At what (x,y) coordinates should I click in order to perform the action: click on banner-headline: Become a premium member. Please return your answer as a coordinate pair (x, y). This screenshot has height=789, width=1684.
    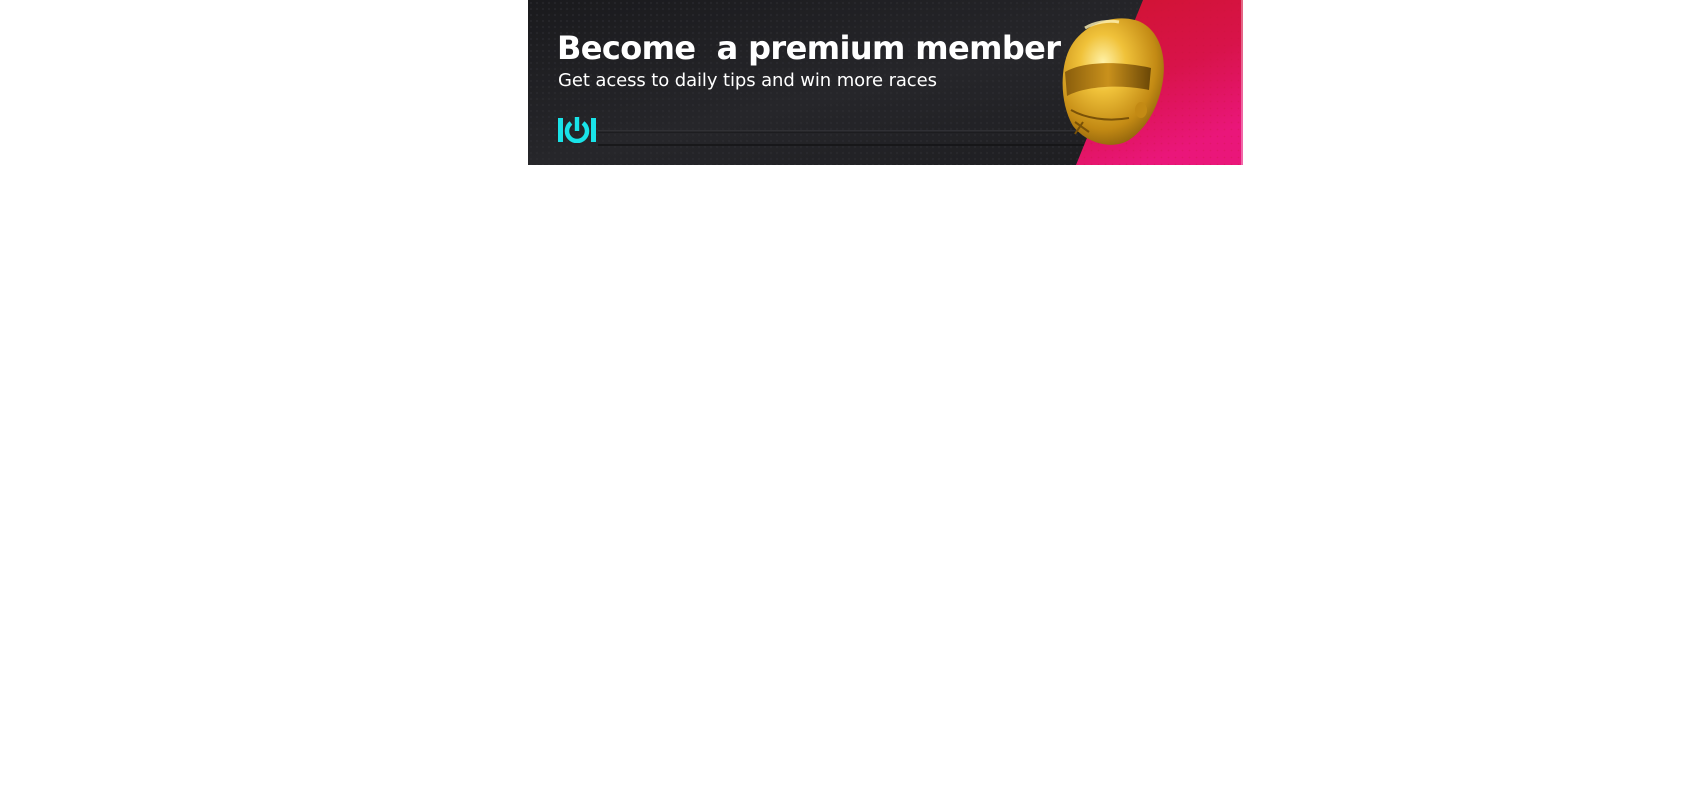
    Looking at the image, I should click on (809, 48).